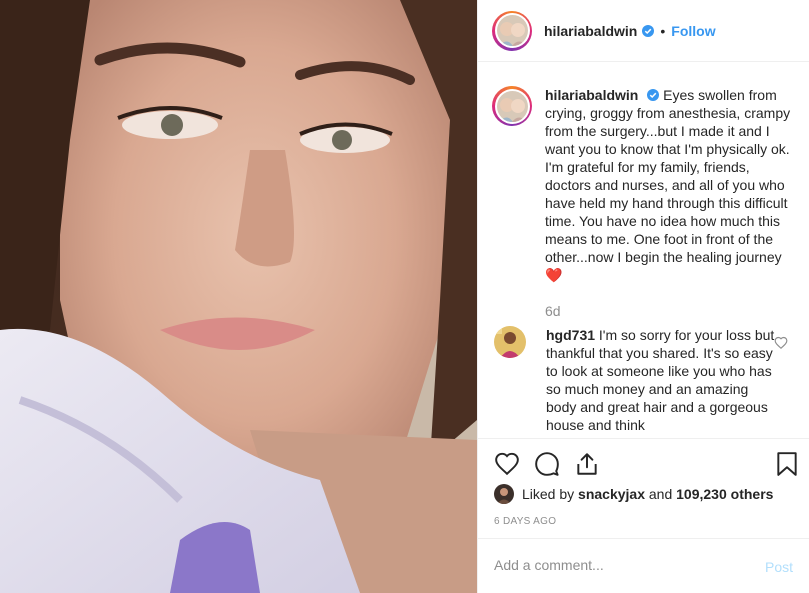 Image resolution: width=809 pixels, height=593 pixels. Describe the element at coordinates (779, 567) in the screenshot. I see `post-comment-button: Post` at that location.